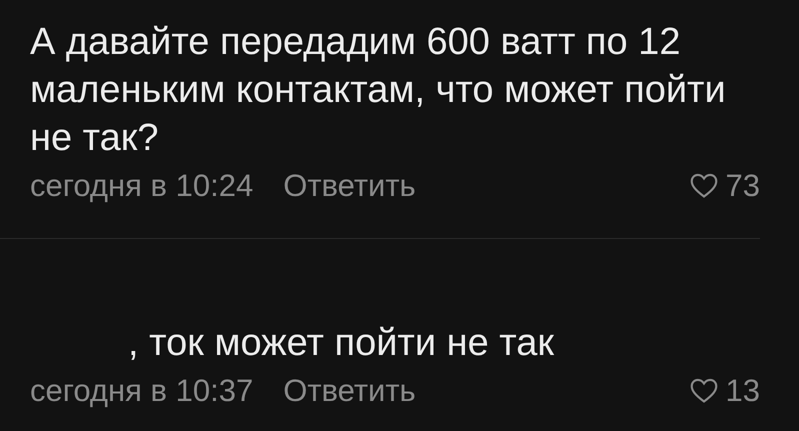  I want to click on comment-time: сегодня в 10:37, so click(142, 391).